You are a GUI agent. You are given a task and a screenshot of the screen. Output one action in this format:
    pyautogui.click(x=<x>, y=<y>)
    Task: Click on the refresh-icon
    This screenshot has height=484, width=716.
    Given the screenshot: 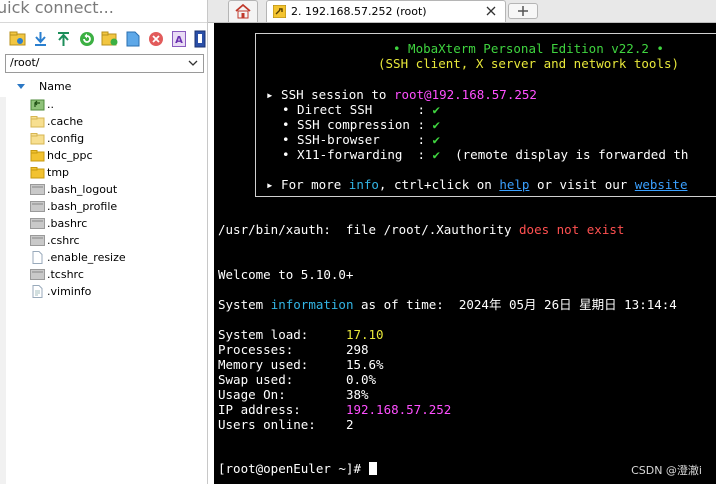 What is the action you would take?
    pyautogui.click(x=86, y=38)
    